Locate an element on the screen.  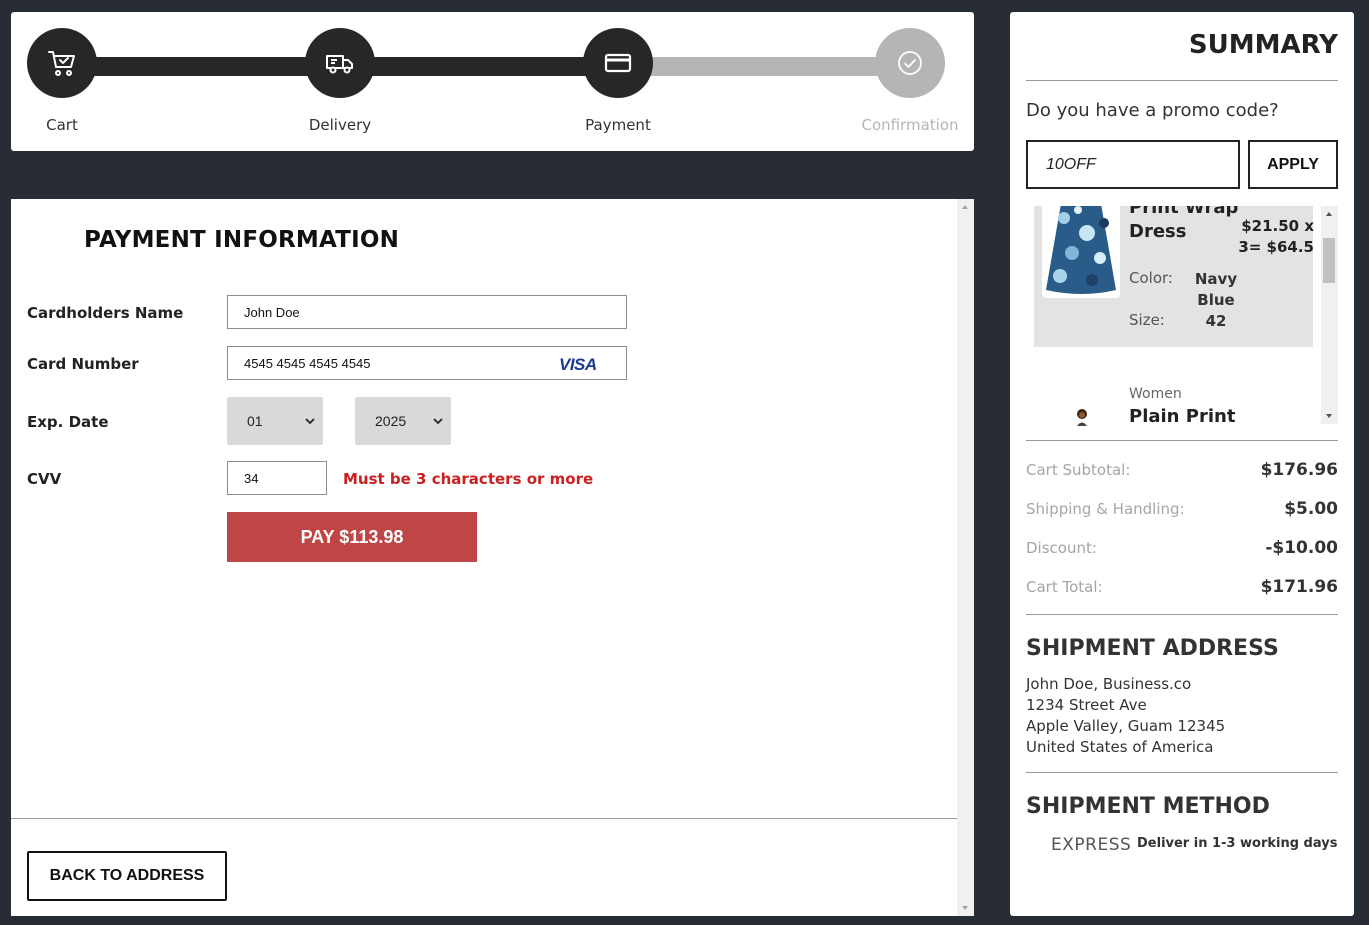
address-line: United States of America is located at coordinates (1120, 747).